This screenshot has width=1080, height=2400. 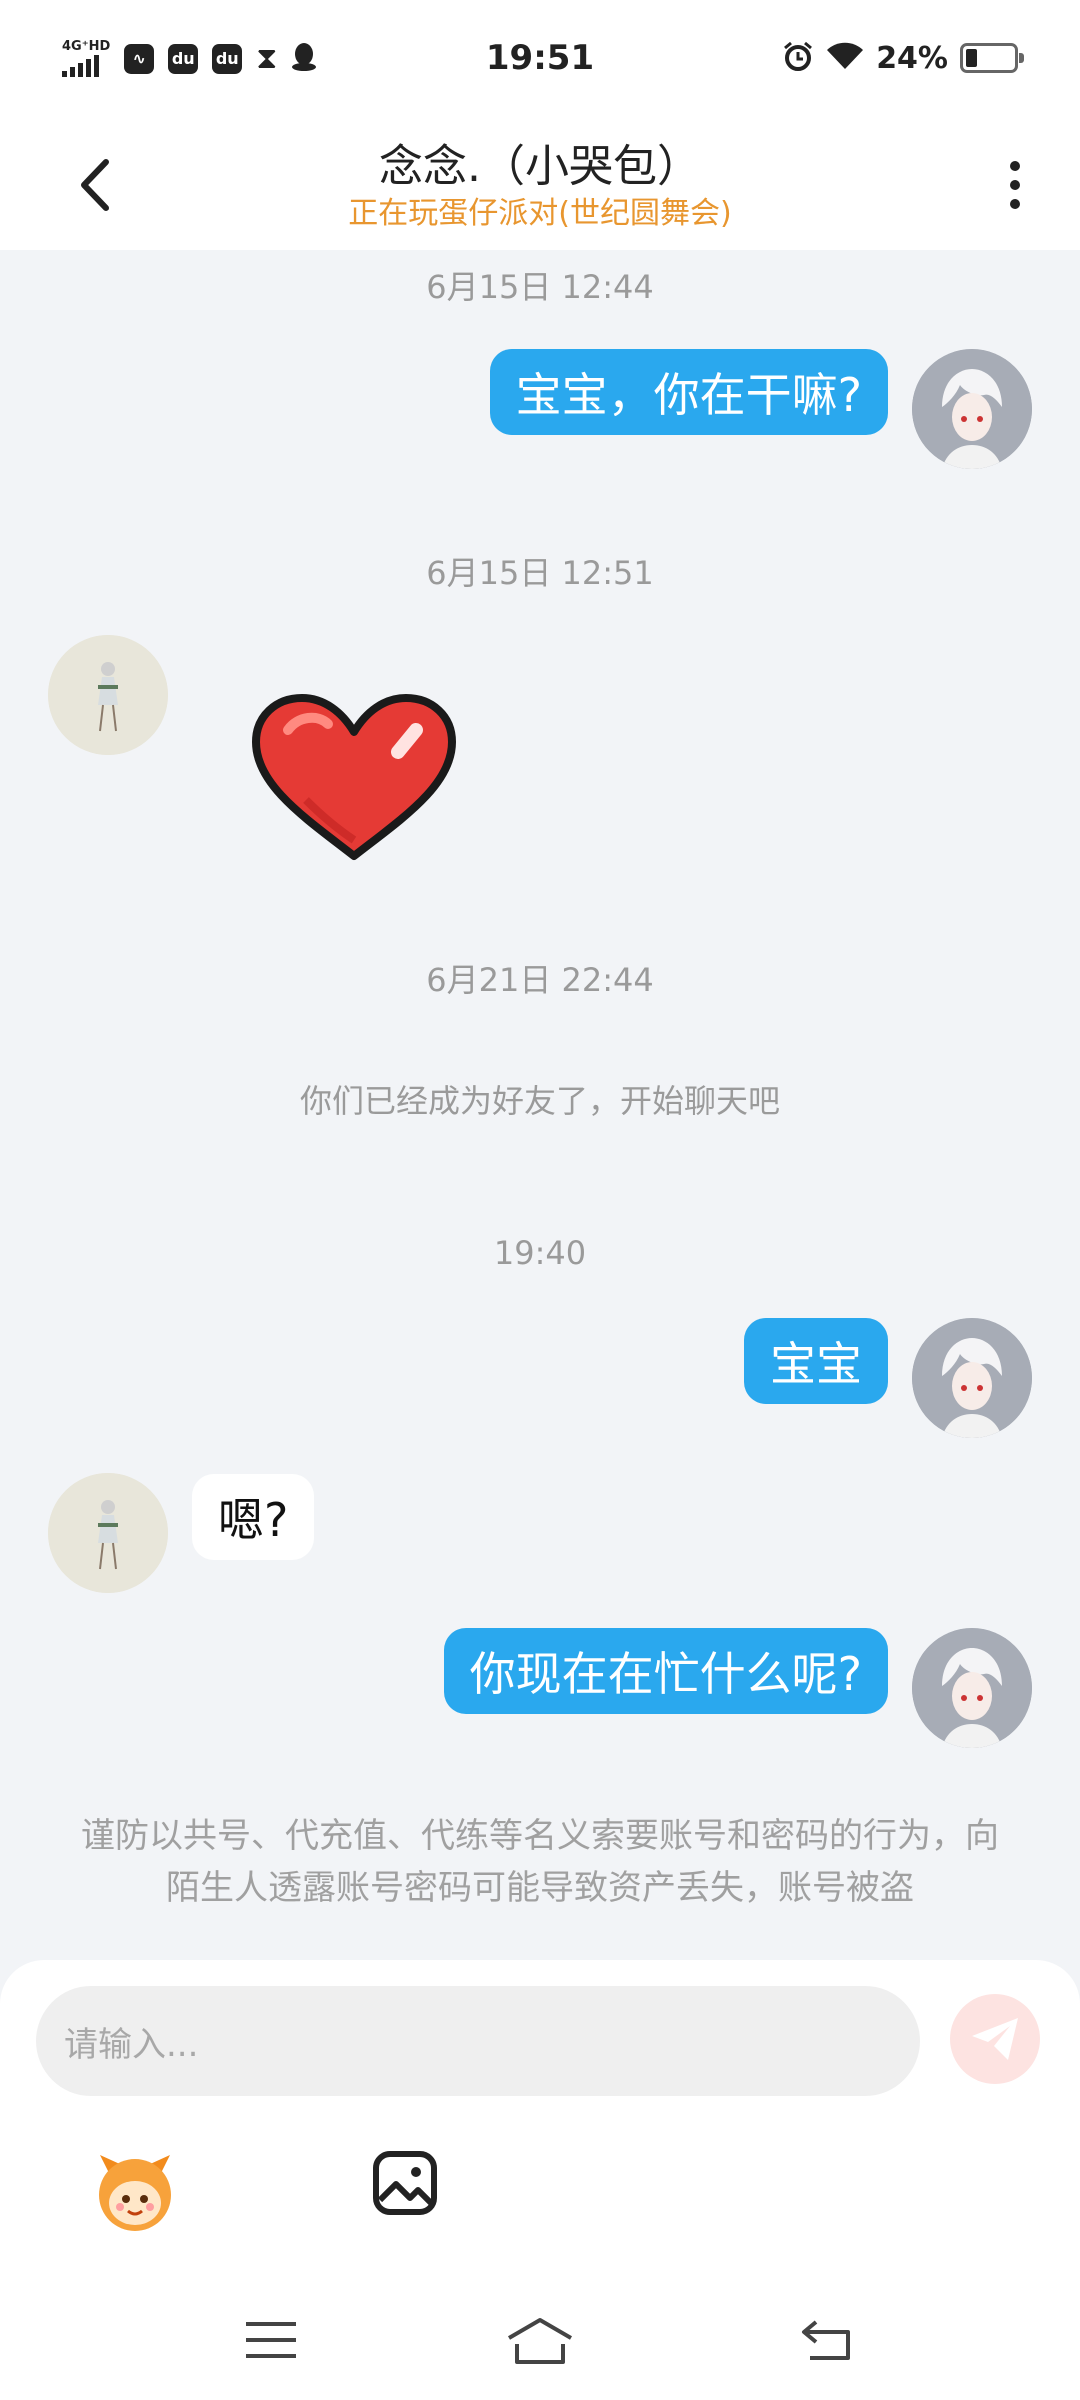 I want to click on home-icon, so click(x=540, y=2340).